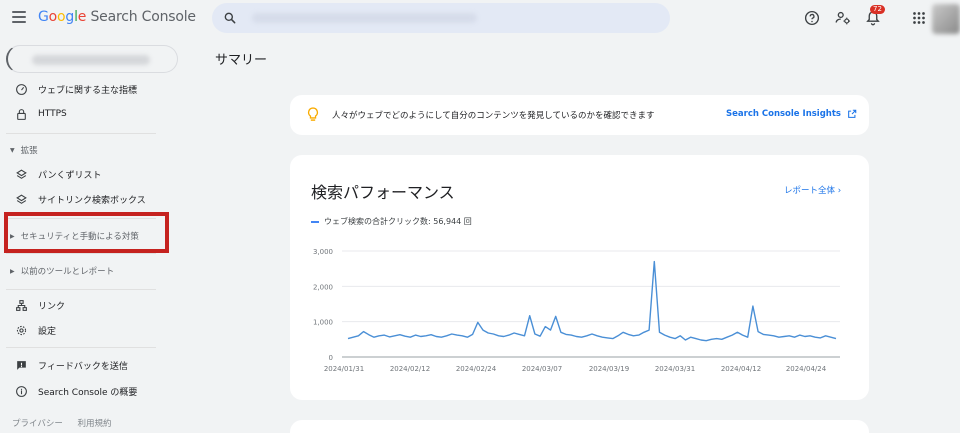  What do you see at coordinates (68, 423) in the screenshot?
I see `footer-links: プライバシー 利用規約` at bounding box center [68, 423].